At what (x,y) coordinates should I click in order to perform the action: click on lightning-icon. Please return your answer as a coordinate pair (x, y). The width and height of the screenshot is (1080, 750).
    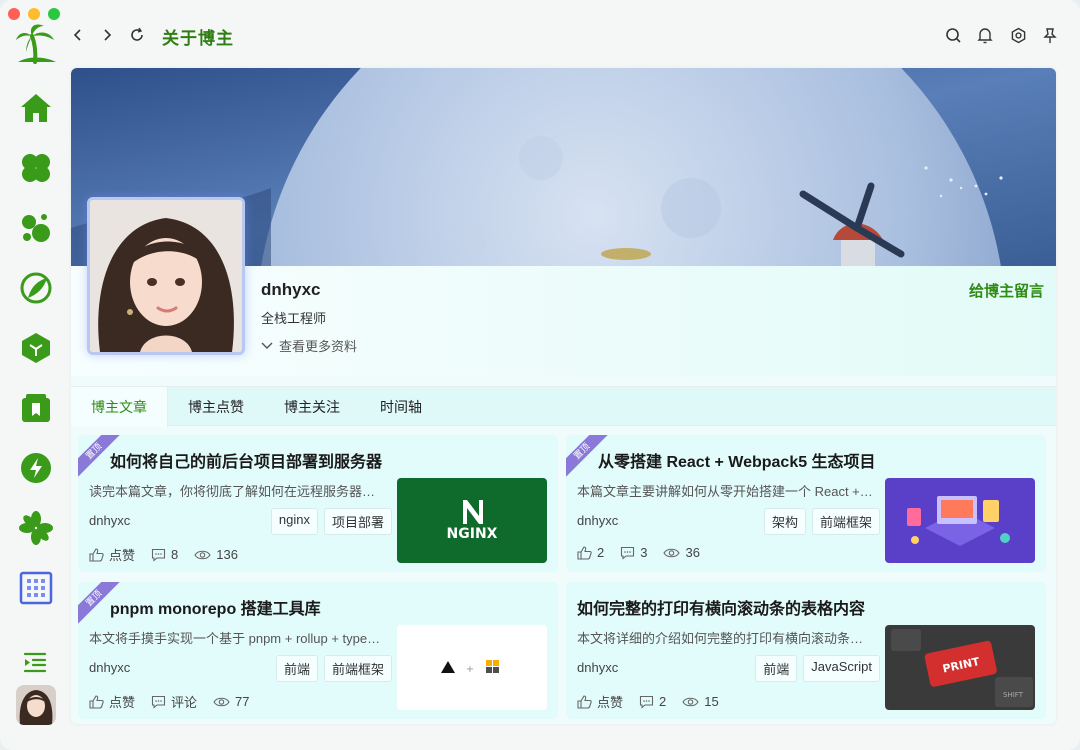
    Looking at the image, I should click on (36, 468).